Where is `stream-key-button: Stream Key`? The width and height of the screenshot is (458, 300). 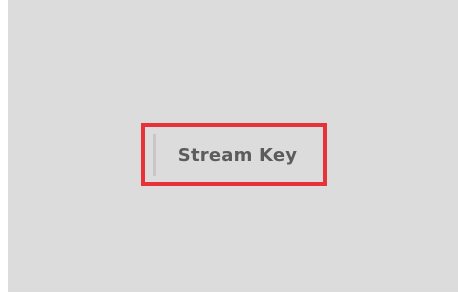 stream-key-button: Stream Key is located at coordinates (236, 155).